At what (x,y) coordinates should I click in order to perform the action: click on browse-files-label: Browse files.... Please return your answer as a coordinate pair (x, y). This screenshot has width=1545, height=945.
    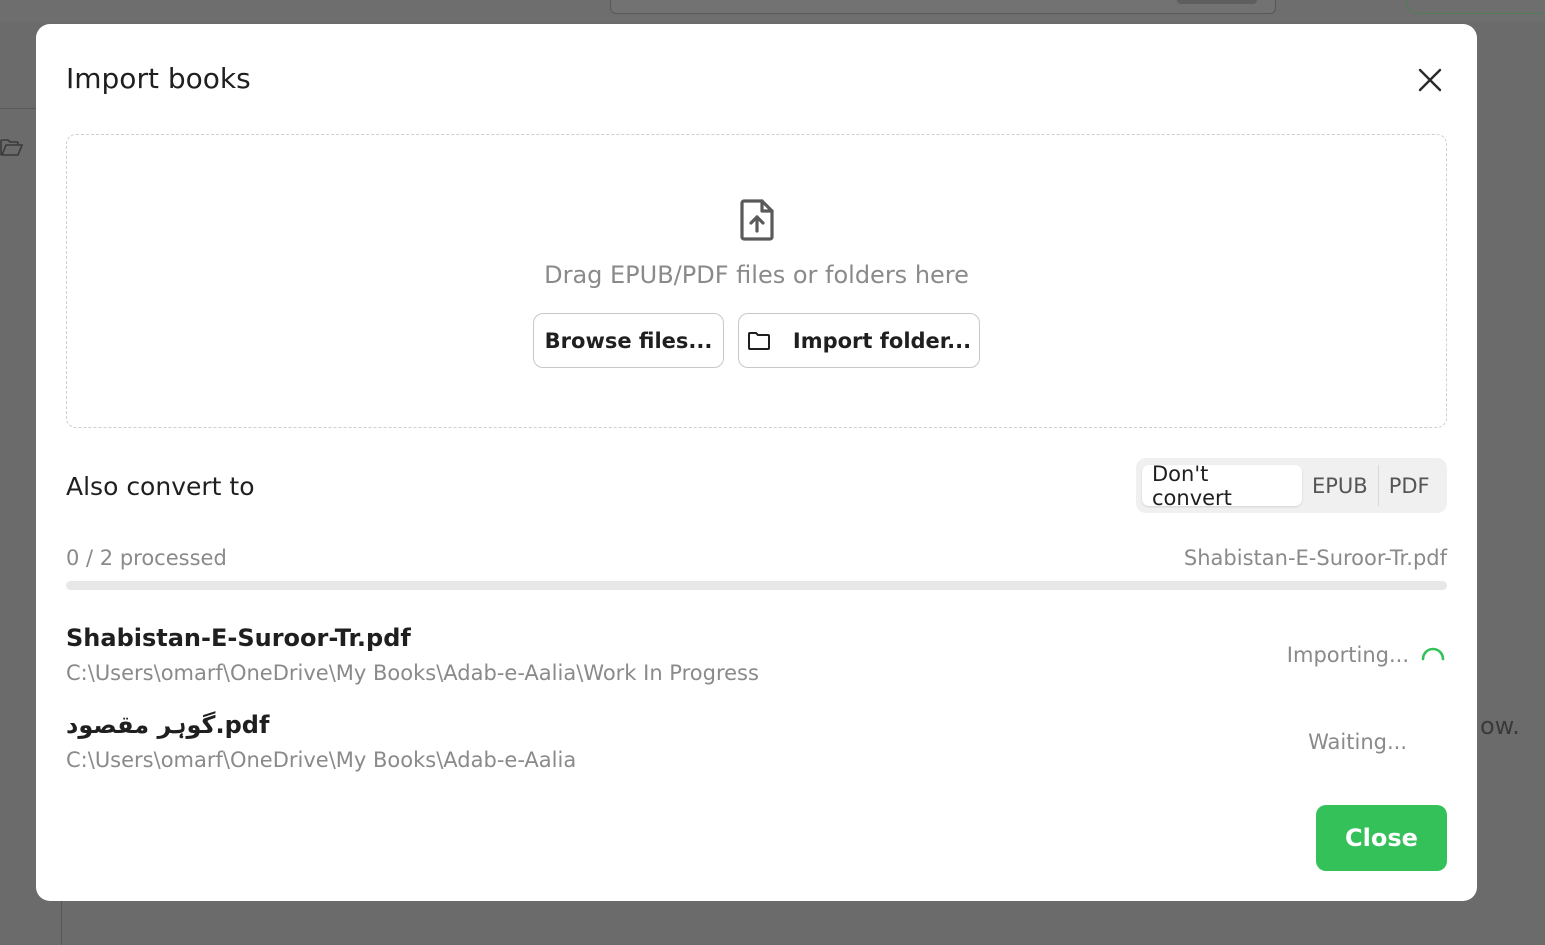
    Looking at the image, I should click on (628, 340).